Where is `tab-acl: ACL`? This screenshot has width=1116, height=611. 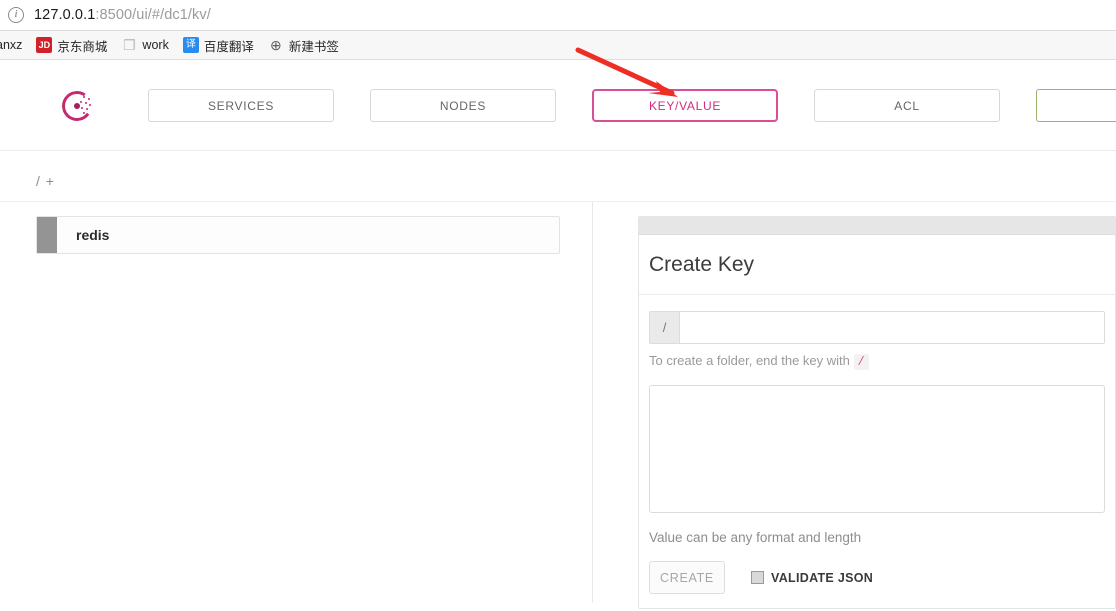 tab-acl: ACL is located at coordinates (907, 105).